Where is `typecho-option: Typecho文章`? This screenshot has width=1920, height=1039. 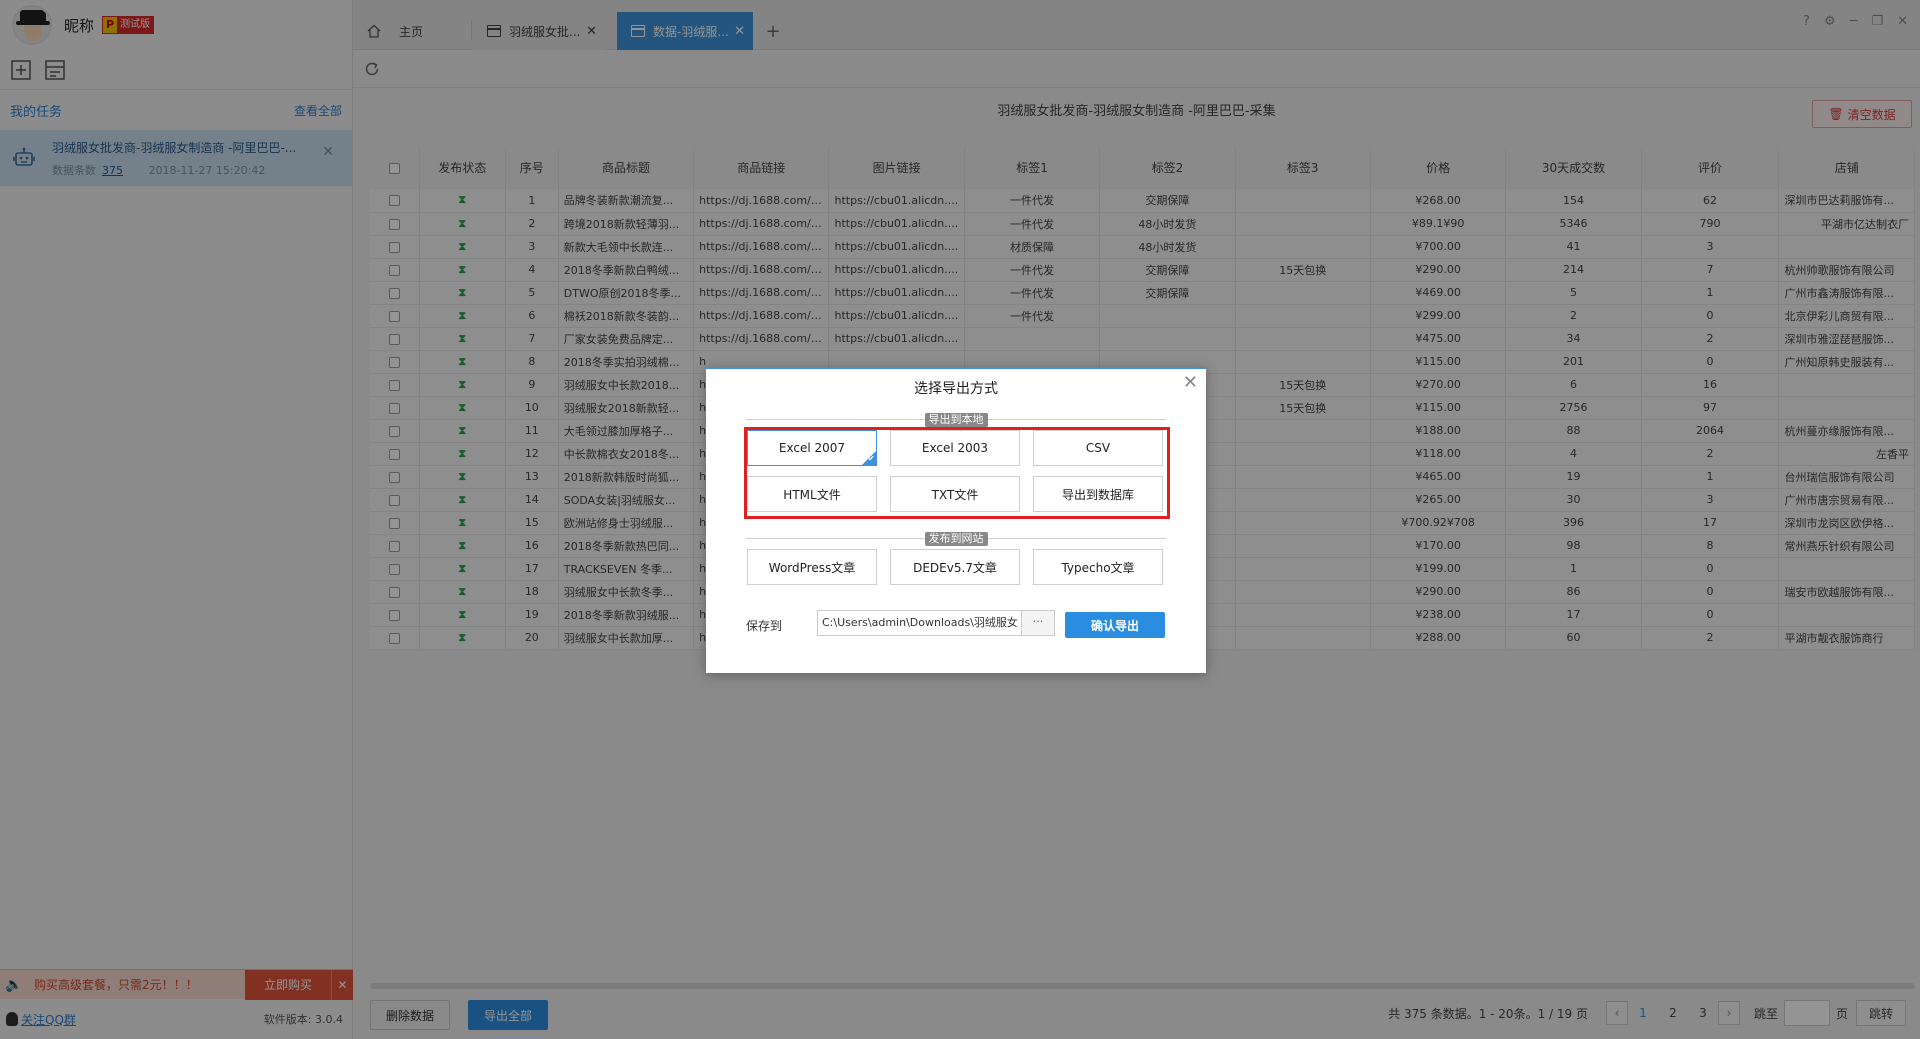 typecho-option: Typecho文章 is located at coordinates (1098, 567).